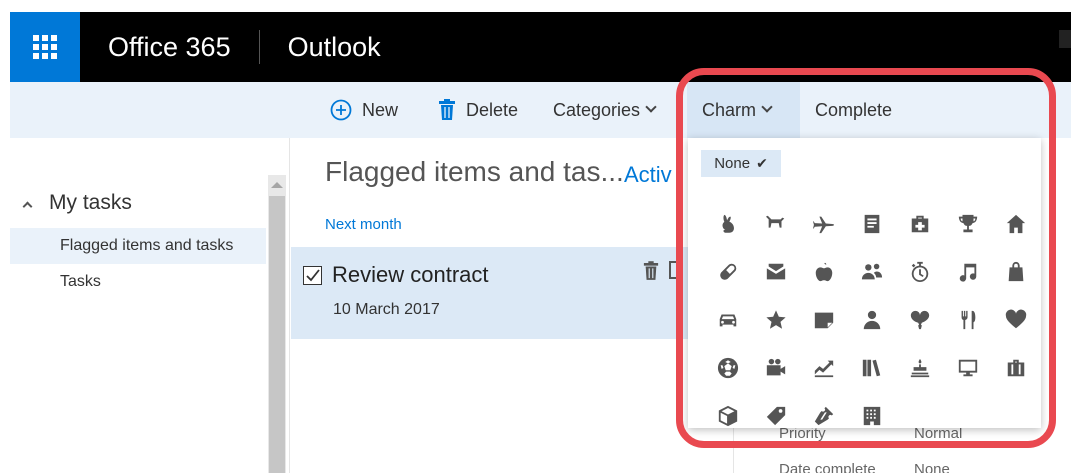  Describe the element at coordinates (648, 175) in the screenshot. I see `filter-dropdown: Activ` at that location.